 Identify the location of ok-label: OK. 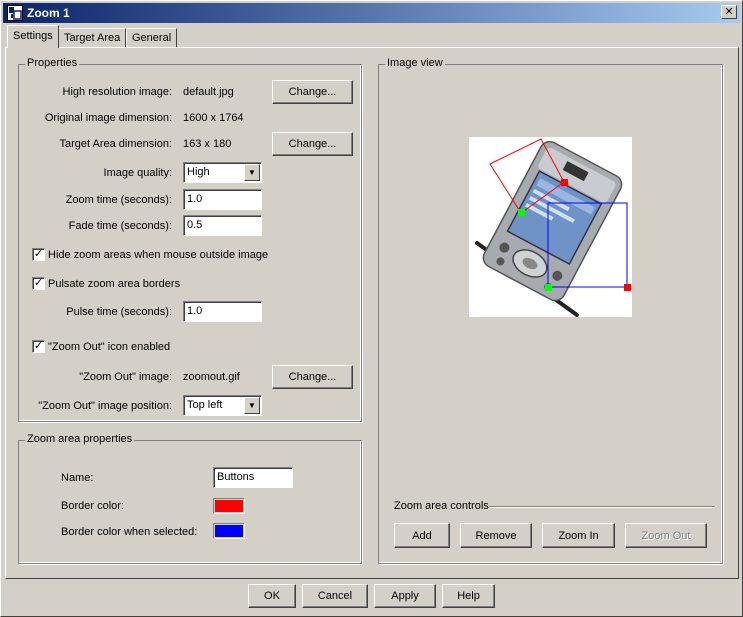
(272, 596).